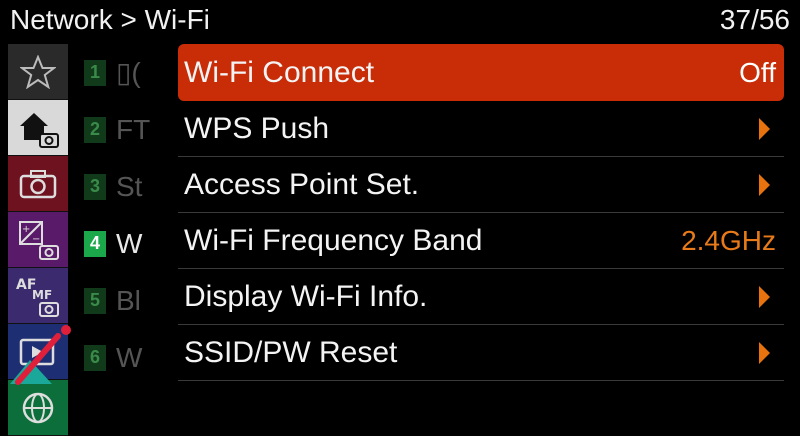 This screenshot has height=436, width=800. I want to click on subpage-item-2: 2 FT, so click(124, 129).